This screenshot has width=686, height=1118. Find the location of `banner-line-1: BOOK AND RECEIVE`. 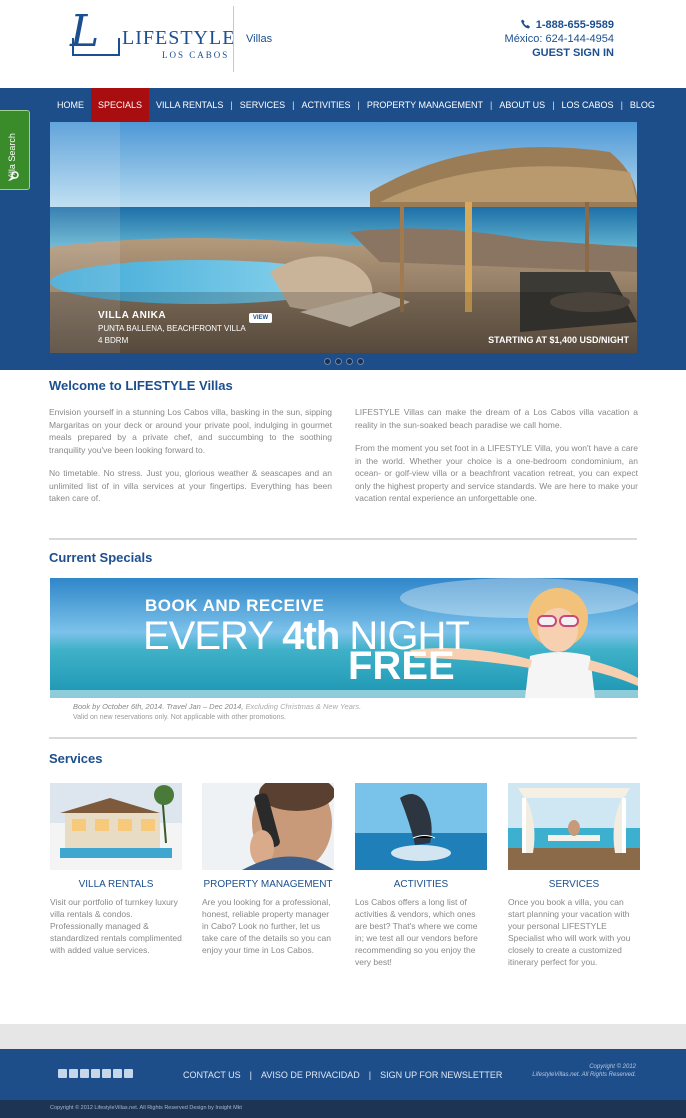

banner-line-1: BOOK AND RECEIVE is located at coordinates (235, 605).